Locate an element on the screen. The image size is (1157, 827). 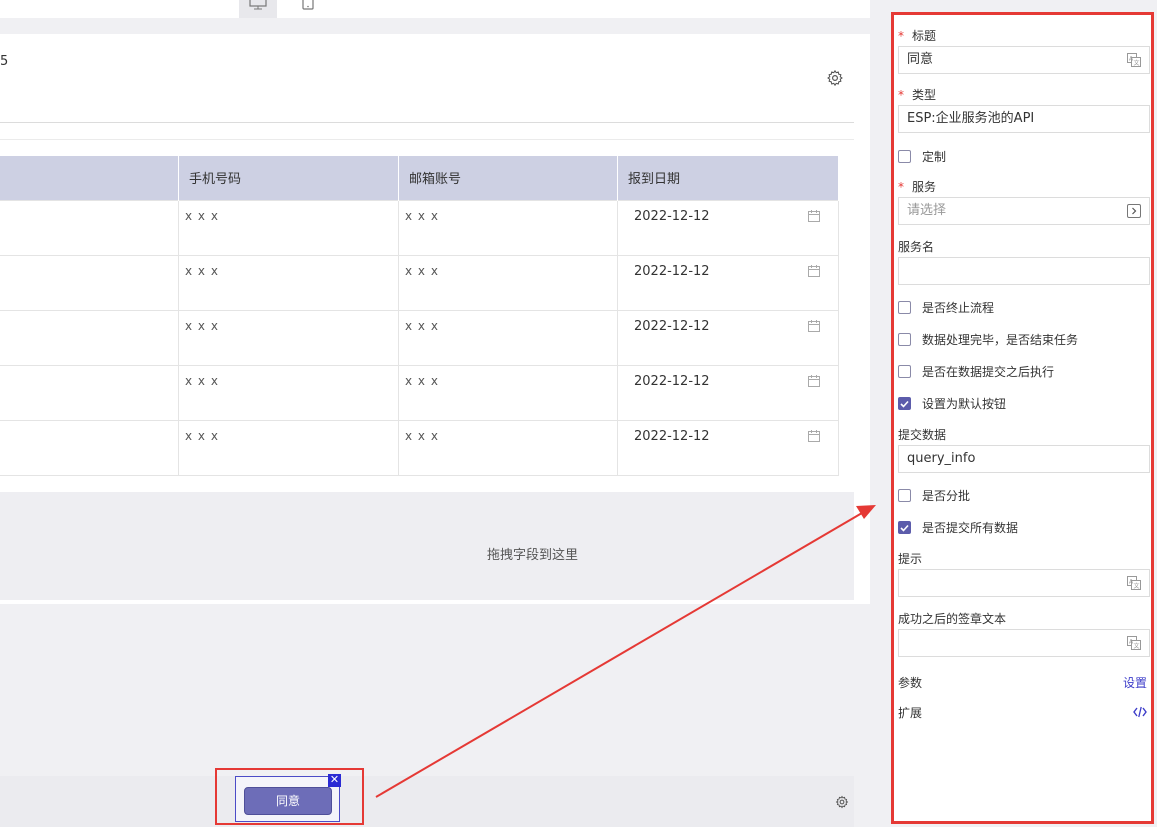
params-label: 参数 is located at coordinates (910, 683).